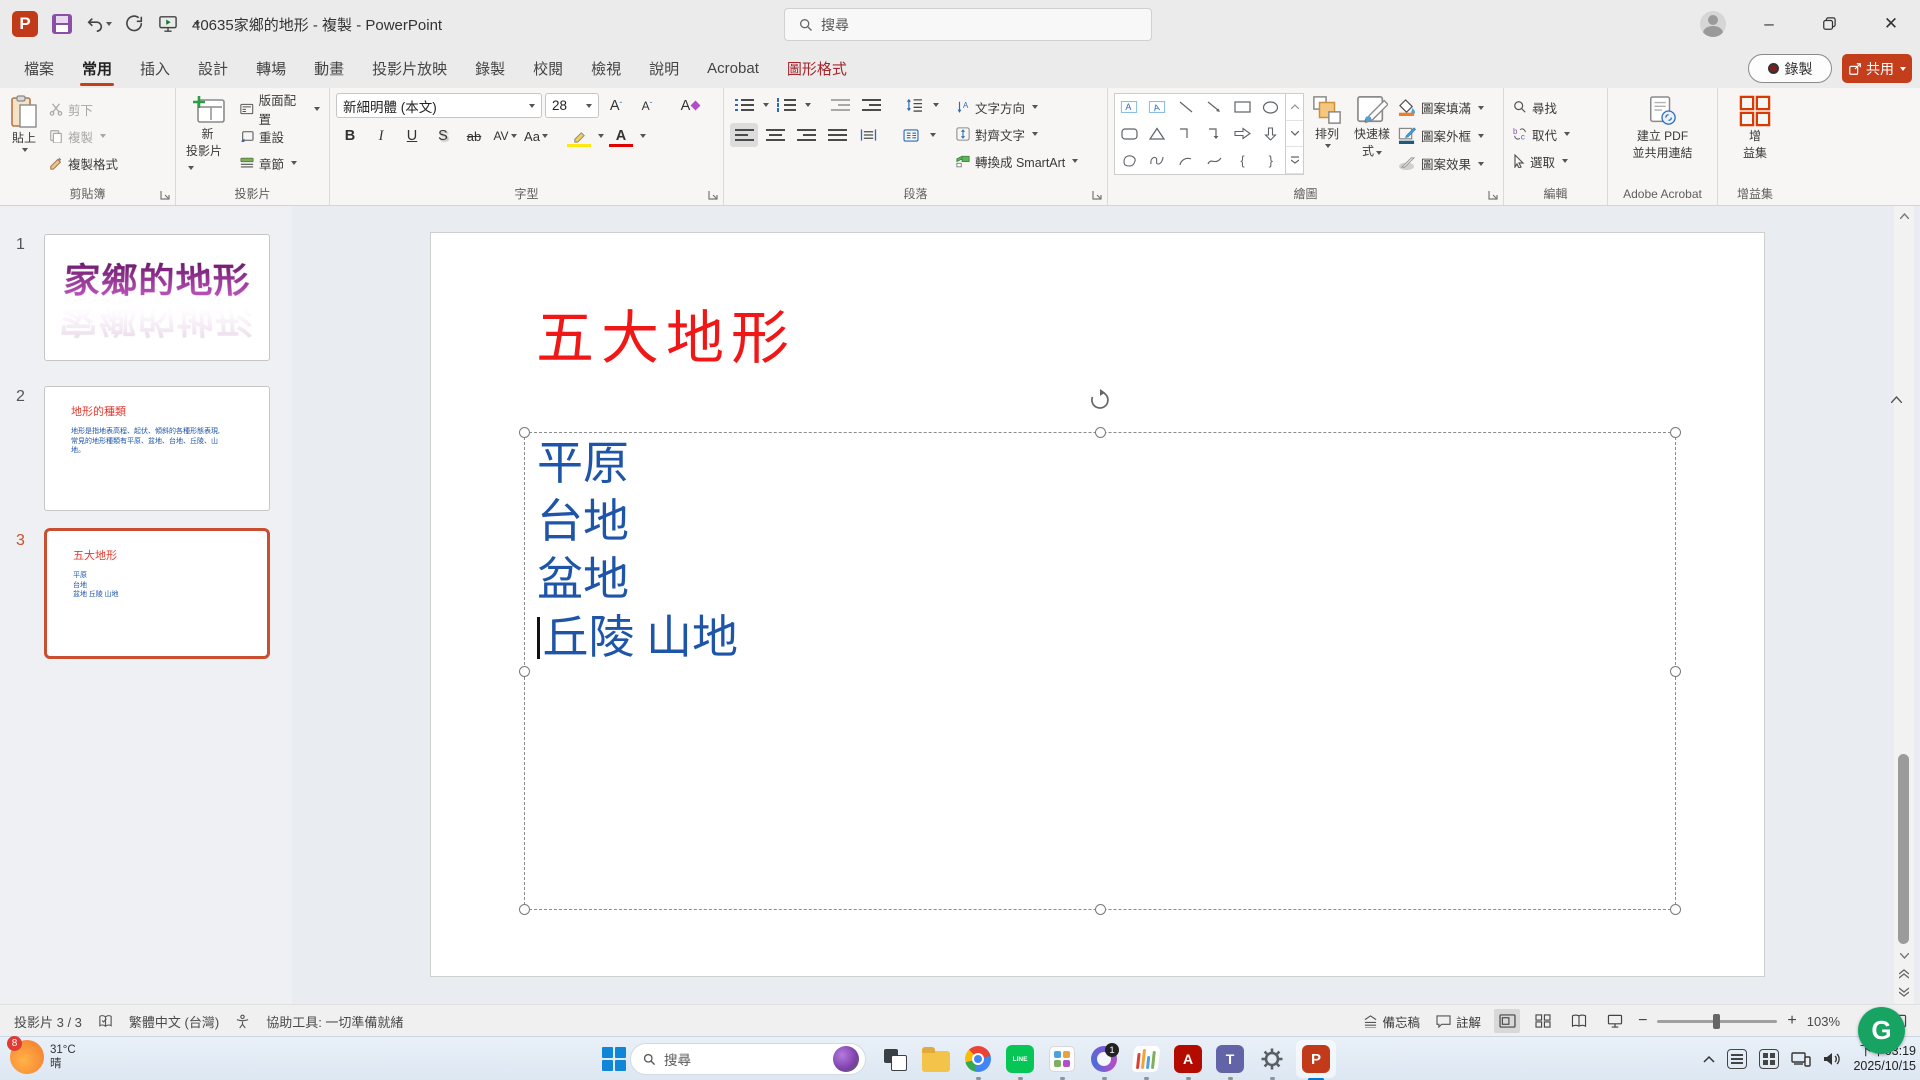  Describe the element at coordinates (786, 105) in the screenshot. I see `numbering-button` at that location.